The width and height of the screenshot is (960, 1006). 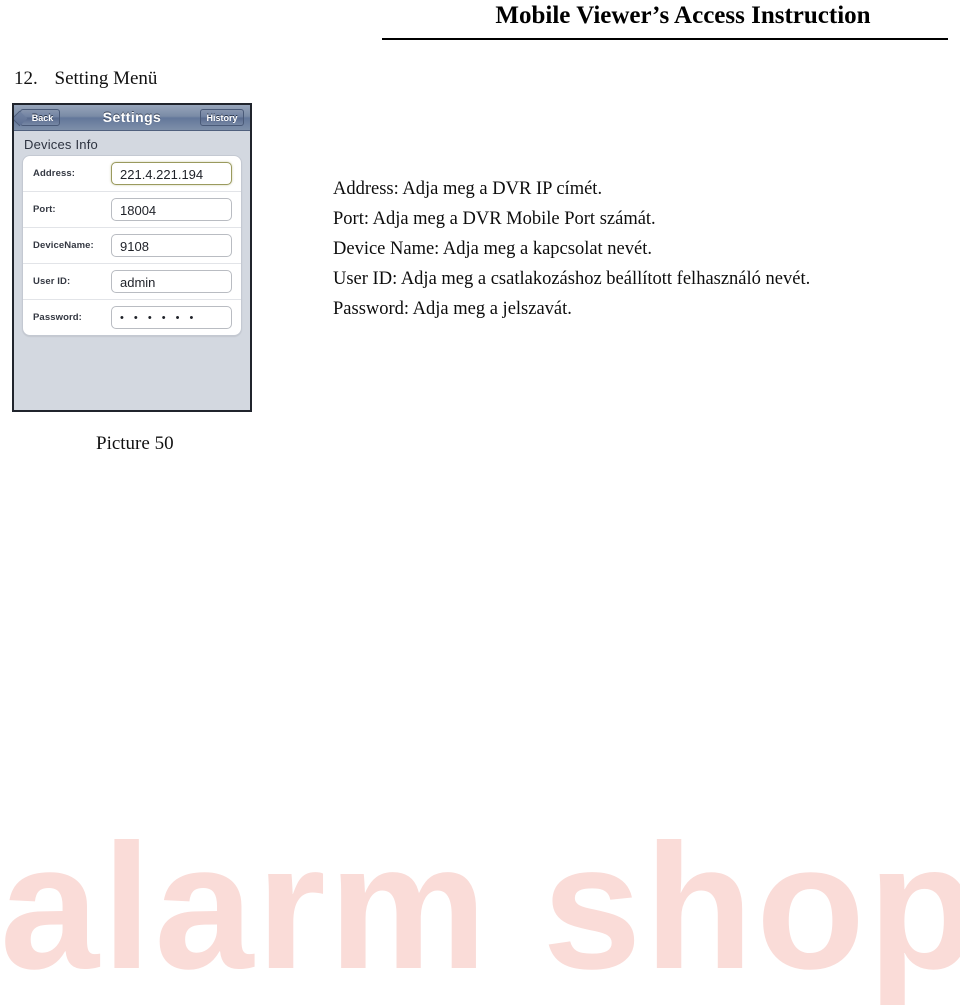 I want to click on form-row-port: Port: 18004, so click(x=132, y=210).